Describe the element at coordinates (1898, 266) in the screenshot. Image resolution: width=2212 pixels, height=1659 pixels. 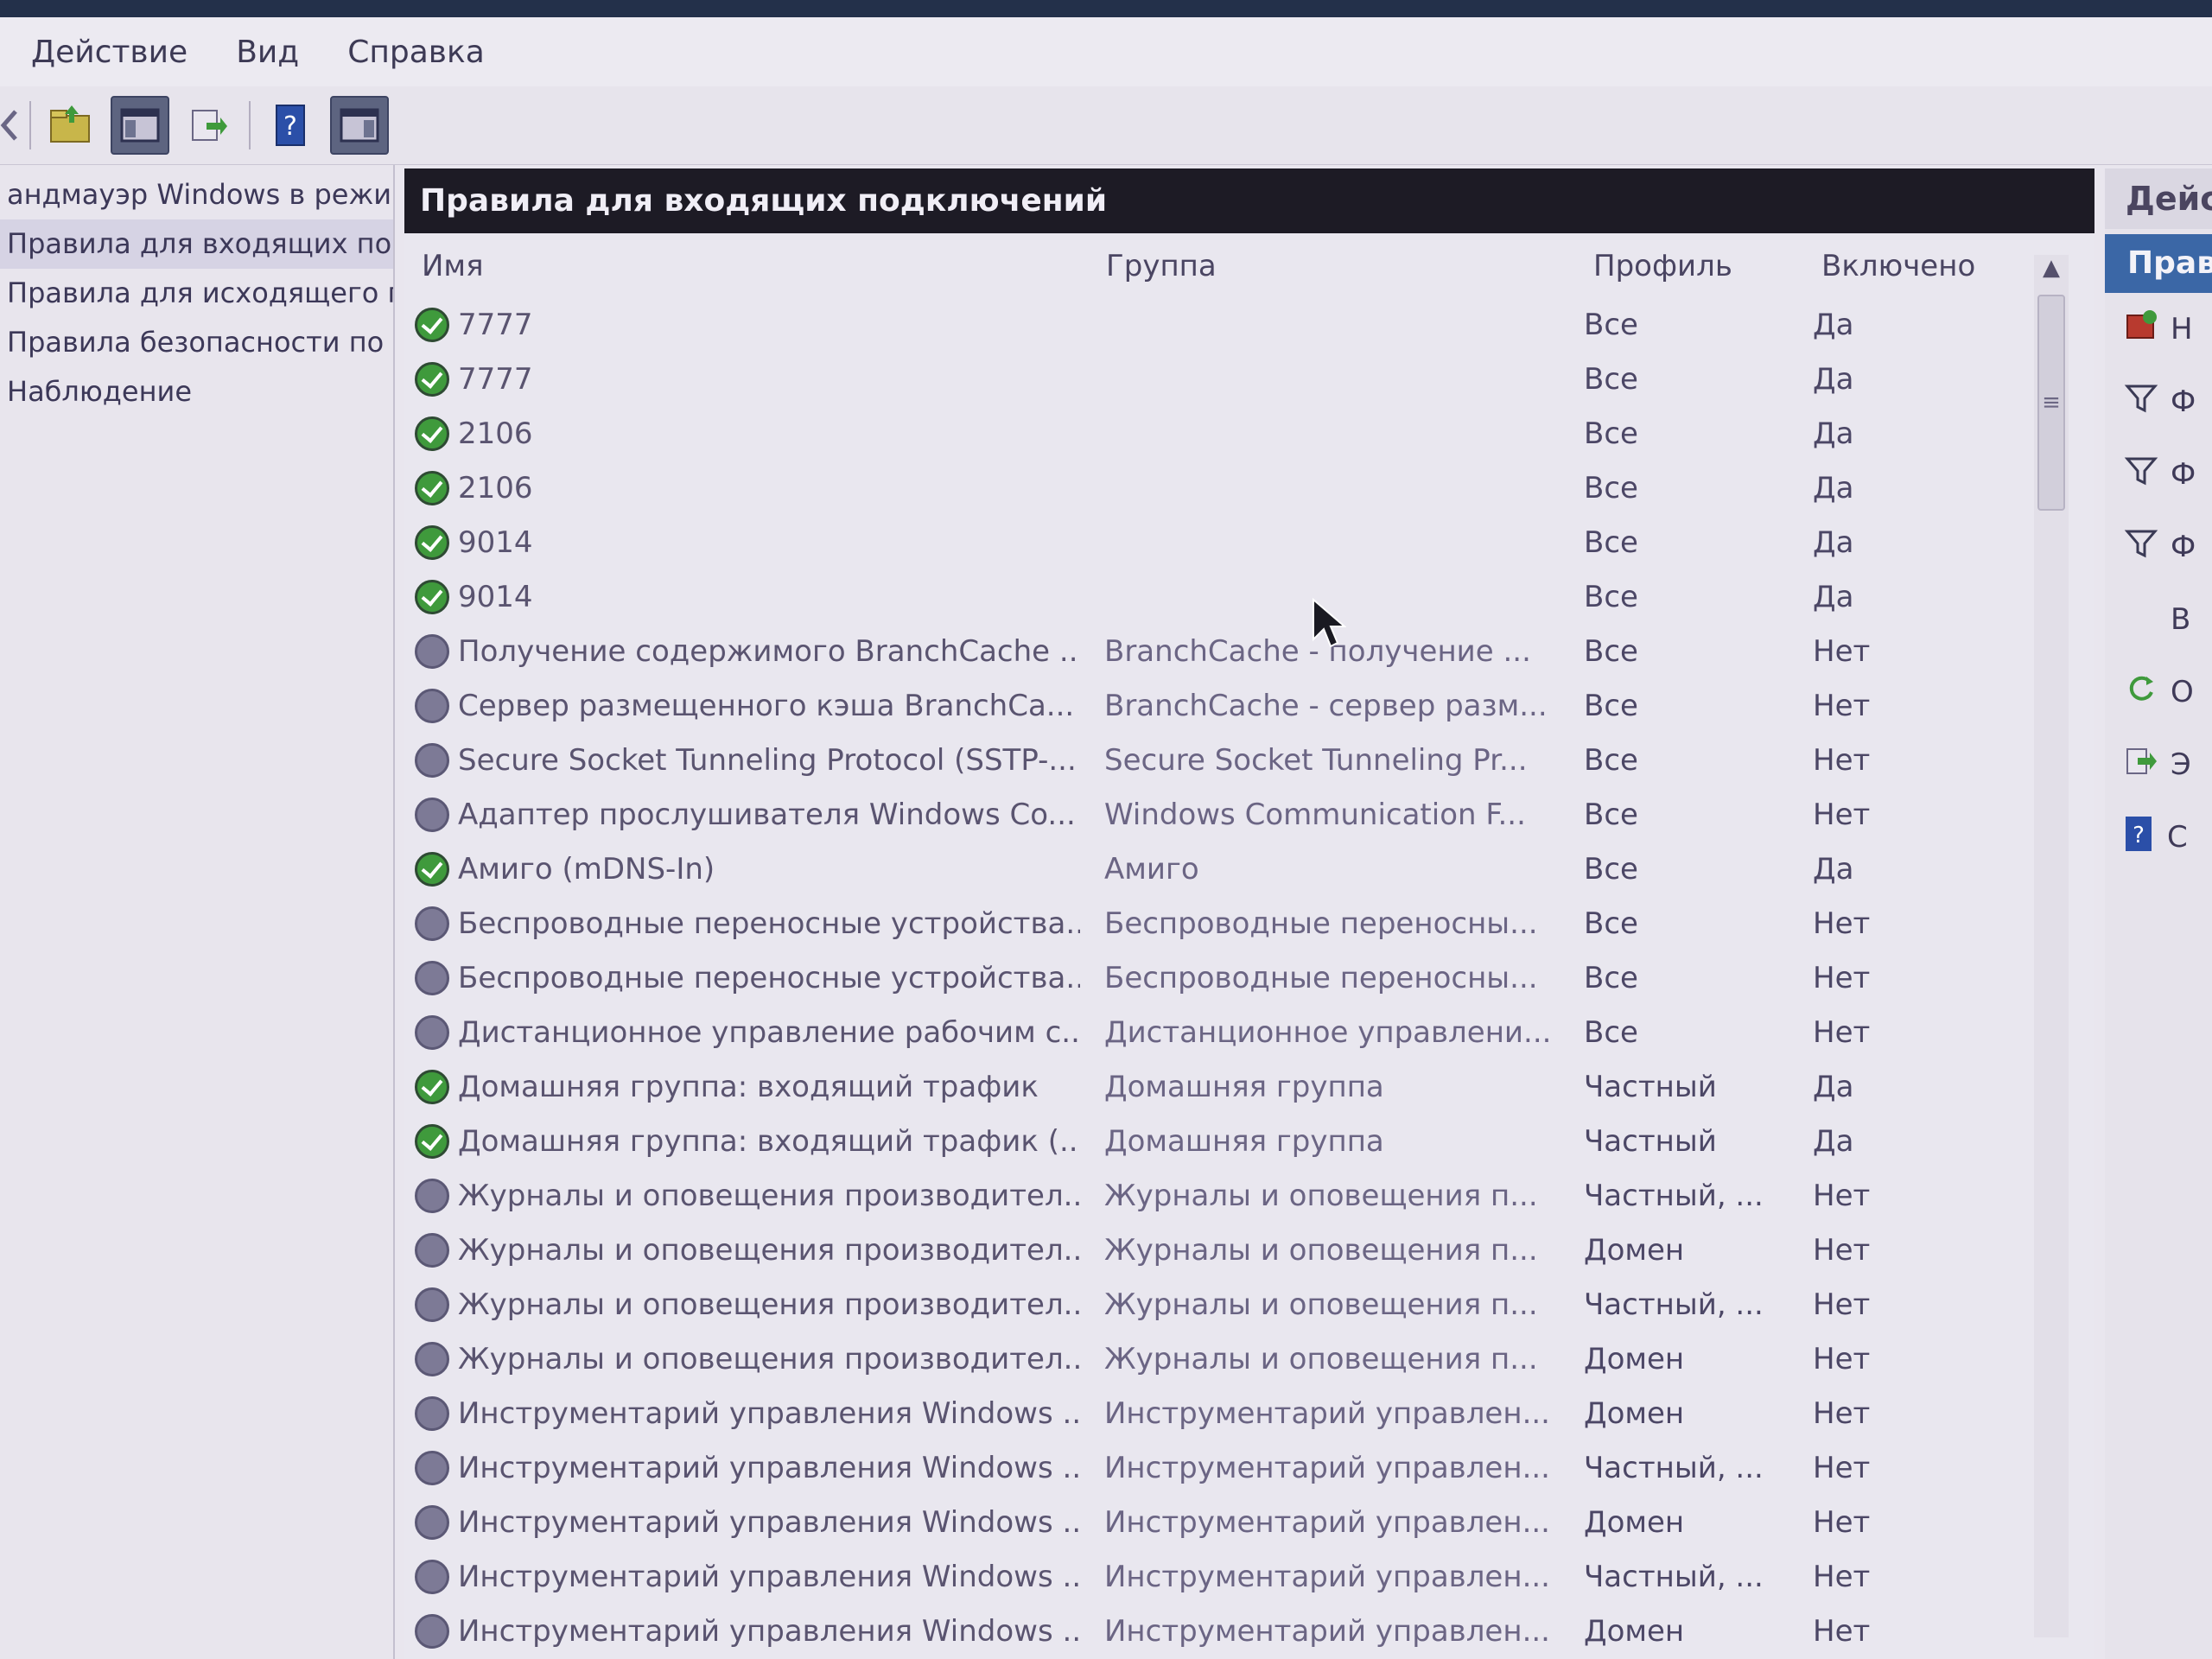
I see `column-header-enabled: Включено` at that location.